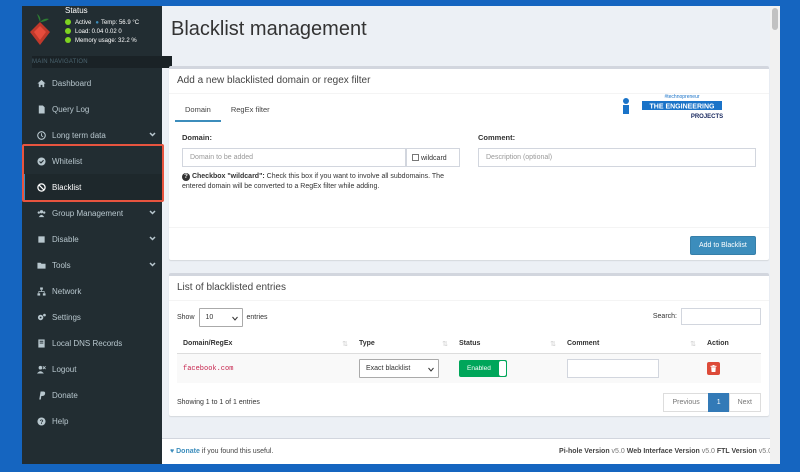 This screenshot has width=800, height=472. I want to click on search-control: Search:, so click(707, 316).